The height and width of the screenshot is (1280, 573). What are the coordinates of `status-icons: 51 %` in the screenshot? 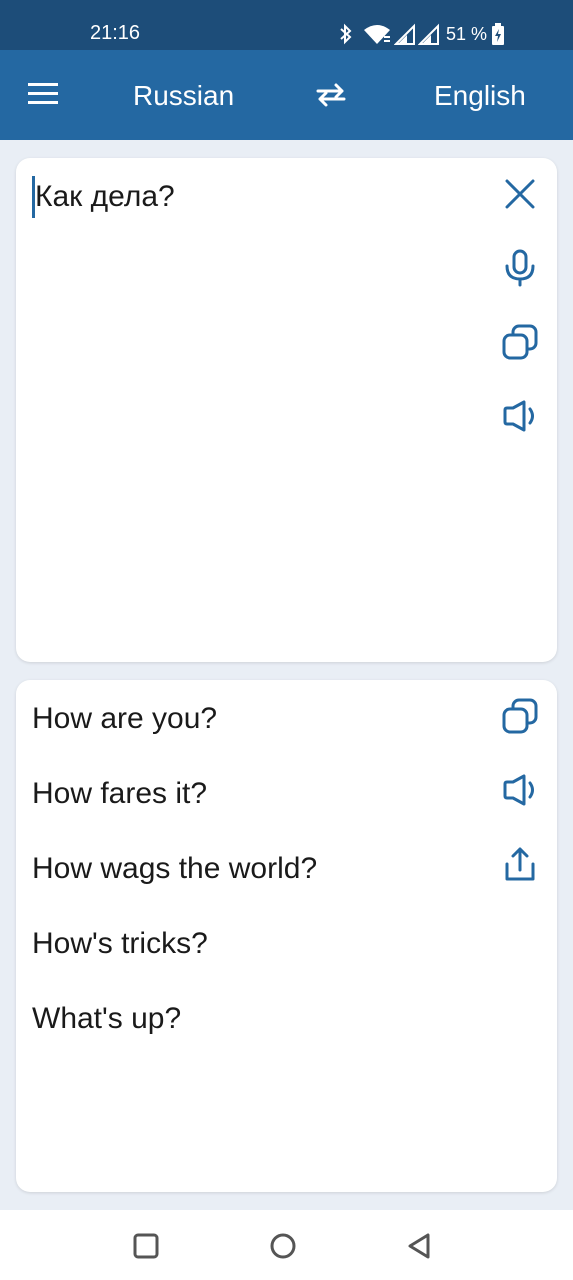 It's located at (421, 34).